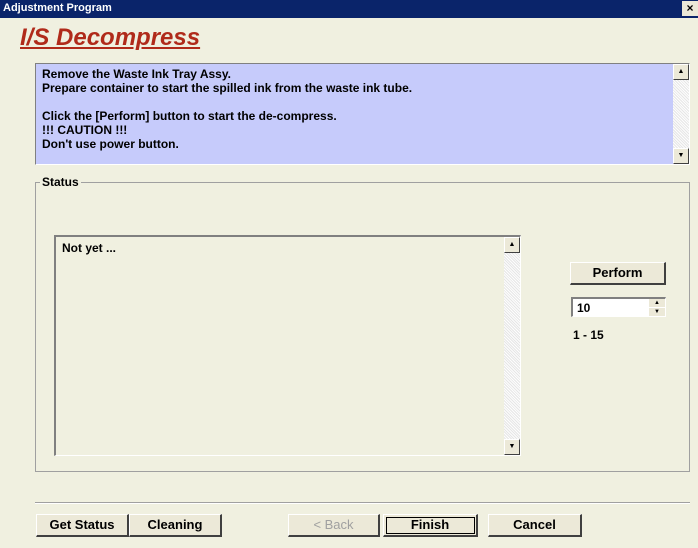 The image size is (698, 548). What do you see at coordinates (588, 335) in the screenshot?
I see `spinner-range-label: 1 - 15` at bounding box center [588, 335].